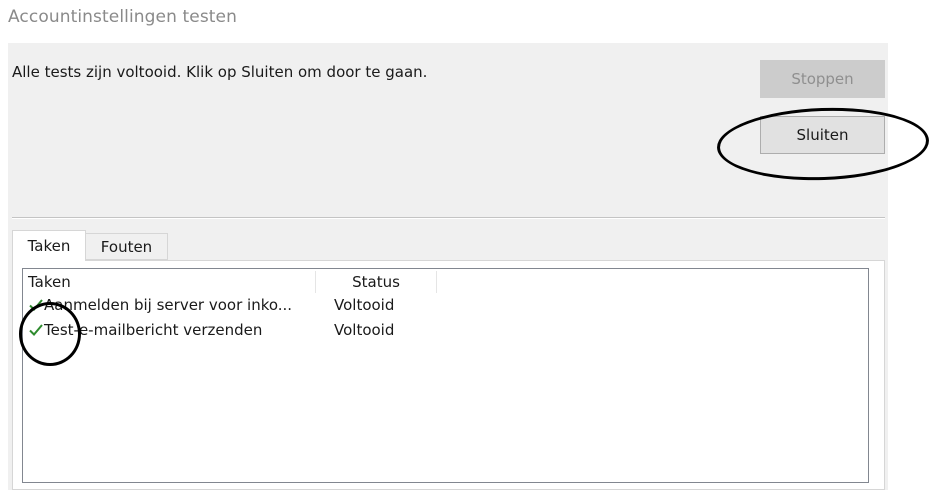 The height and width of the screenshot is (490, 931). Describe the element at coordinates (122, 17) in the screenshot. I see `window-title: Accountinstellingen testen` at that location.